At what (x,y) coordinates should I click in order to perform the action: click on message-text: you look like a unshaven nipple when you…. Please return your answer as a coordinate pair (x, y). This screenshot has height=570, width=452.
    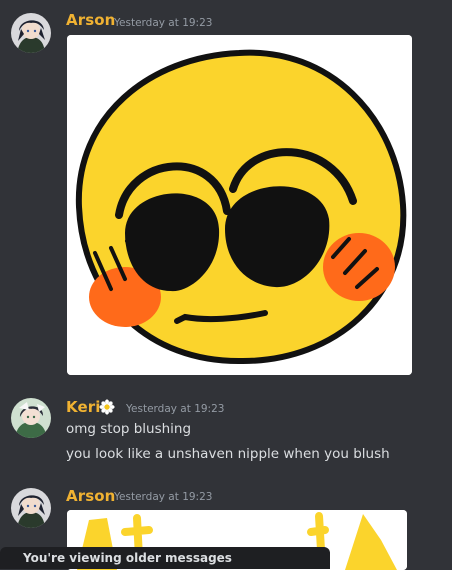
    Looking at the image, I should click on (228, 454).